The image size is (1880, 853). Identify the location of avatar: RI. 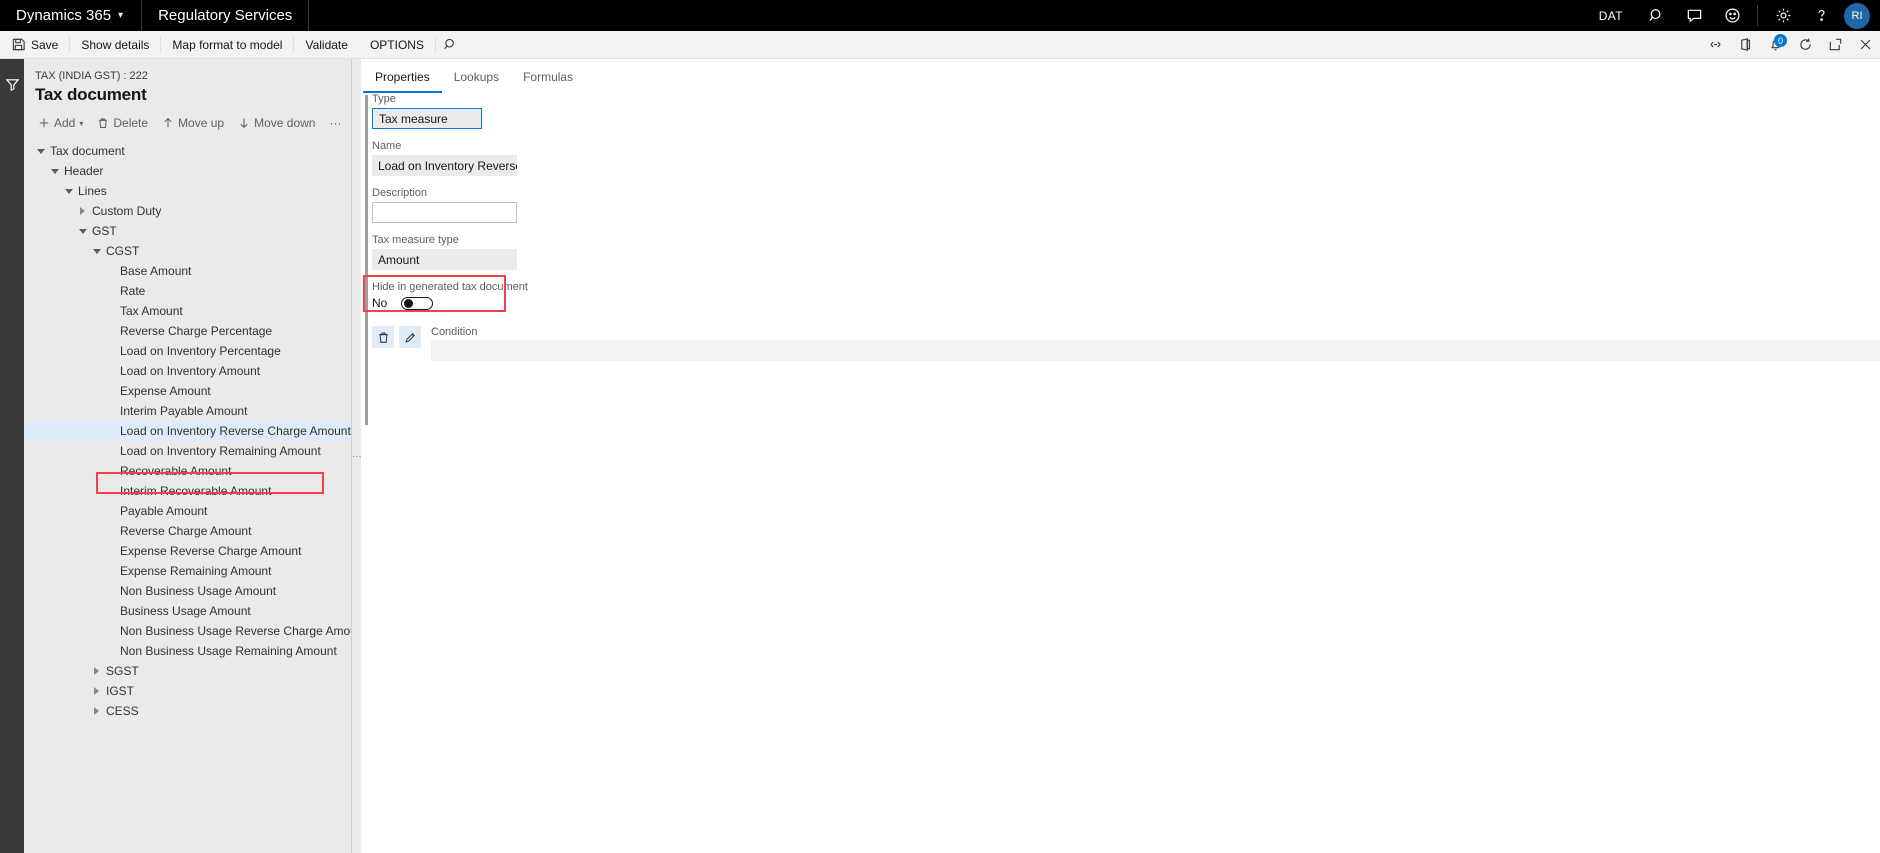
(1857, 15).